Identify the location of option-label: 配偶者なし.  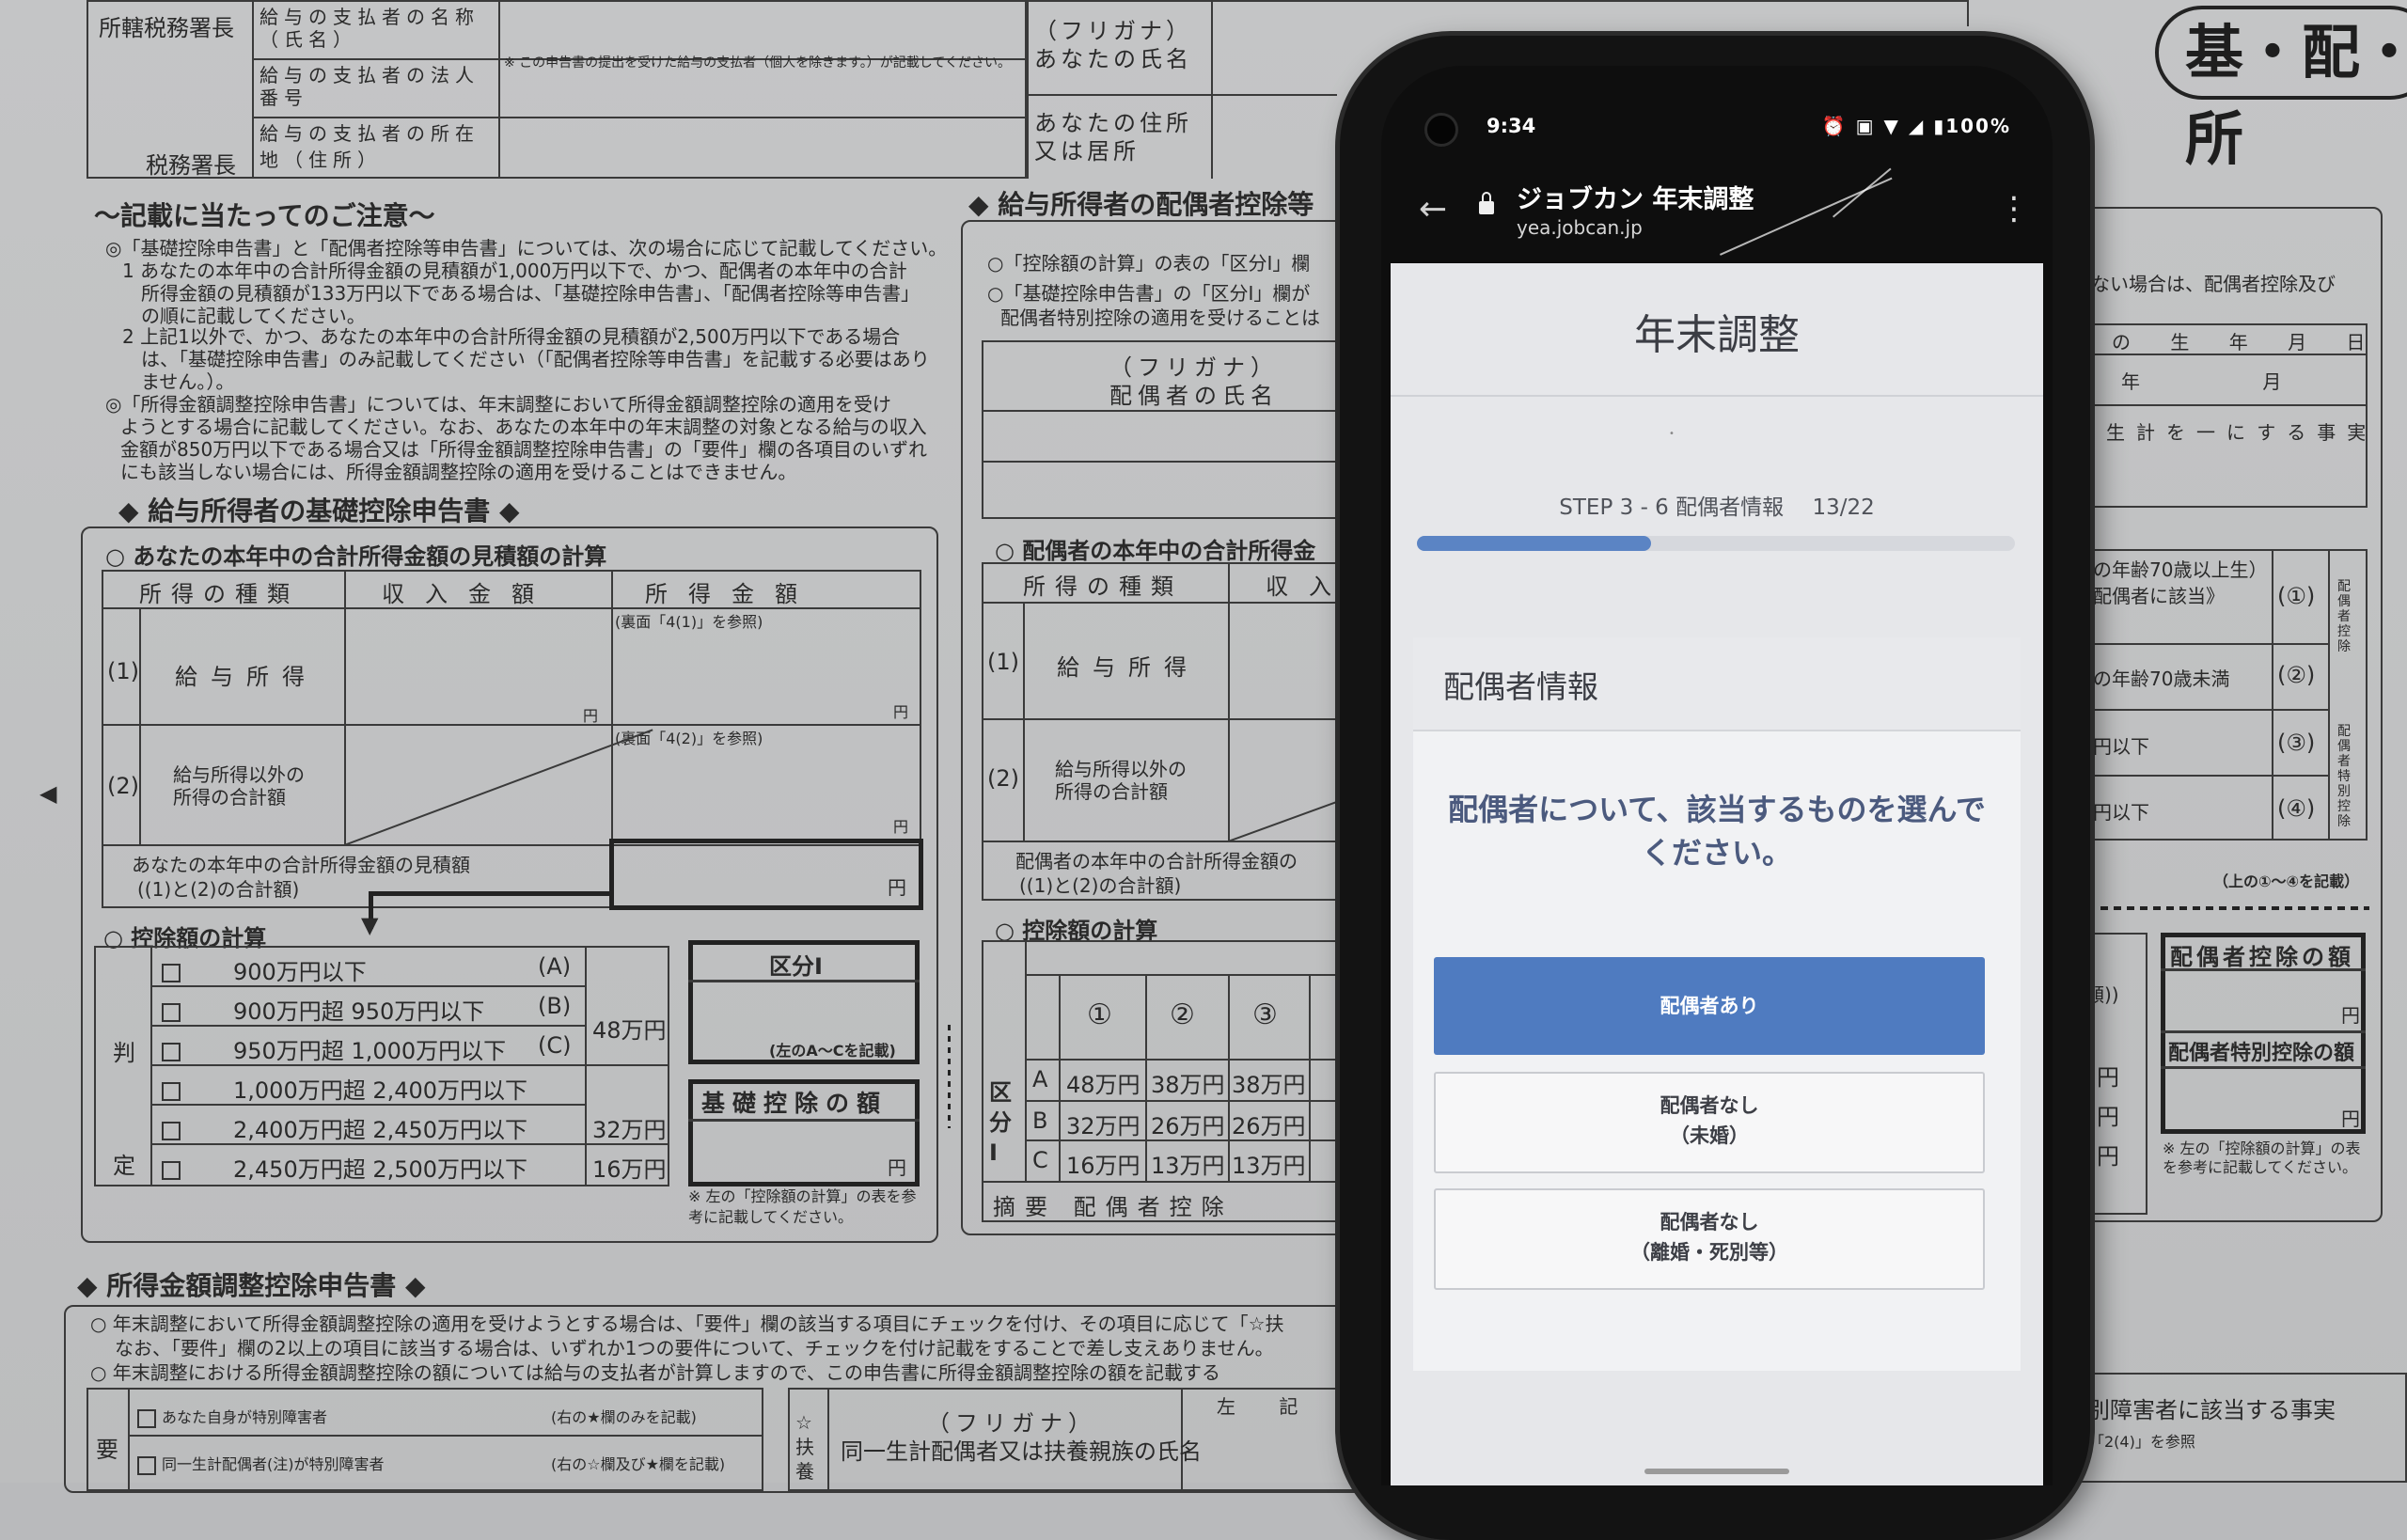
(1709, 1106).